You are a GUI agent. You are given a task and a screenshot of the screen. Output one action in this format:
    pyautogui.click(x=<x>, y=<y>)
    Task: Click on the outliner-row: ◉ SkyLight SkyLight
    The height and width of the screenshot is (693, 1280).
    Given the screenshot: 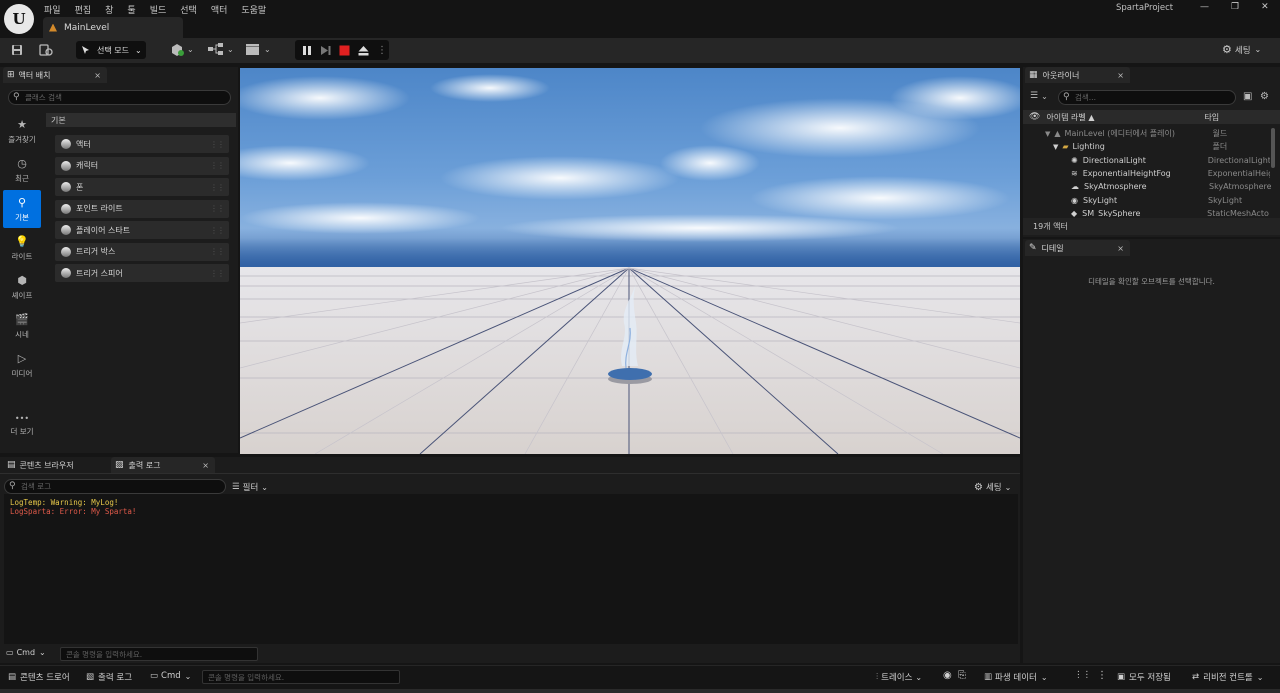 What is the action you would take?
    pyautogui.click(x=1151, y=199)
    